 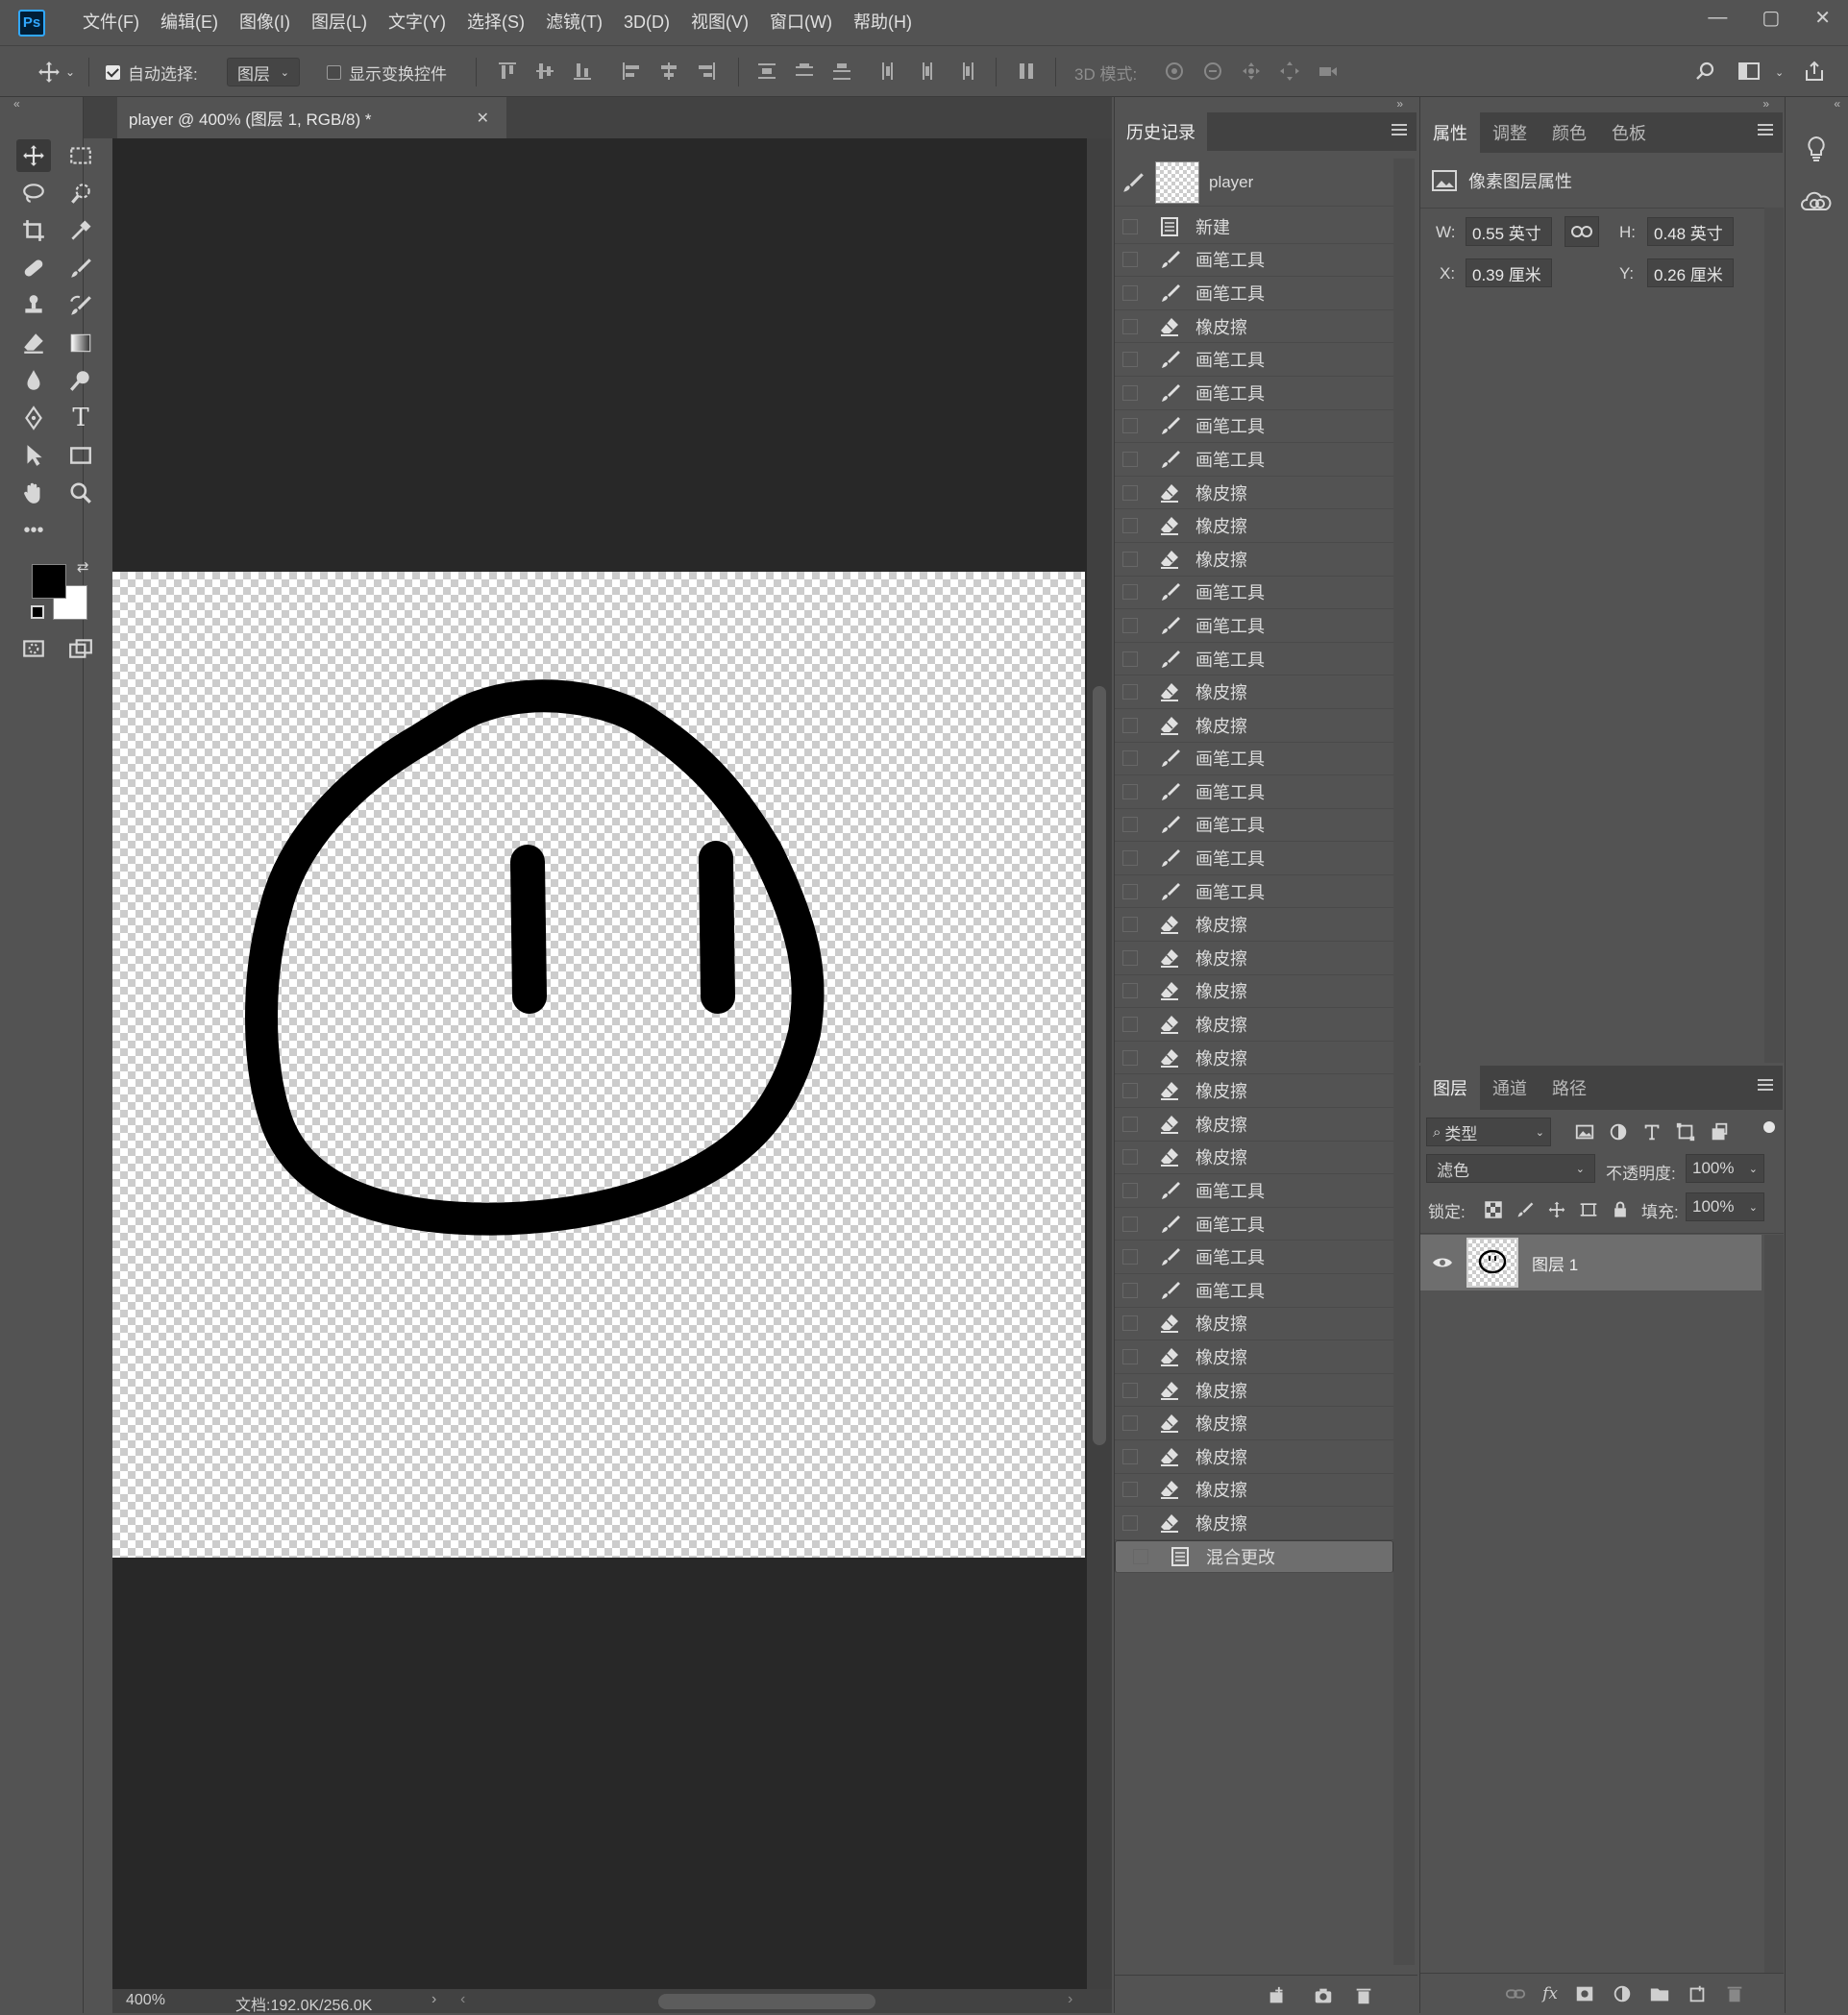 What do you see at coordinates (1697, 1994) in the screenshot?
I see `new-layer-icon` at bounding box center [1697, 1994].